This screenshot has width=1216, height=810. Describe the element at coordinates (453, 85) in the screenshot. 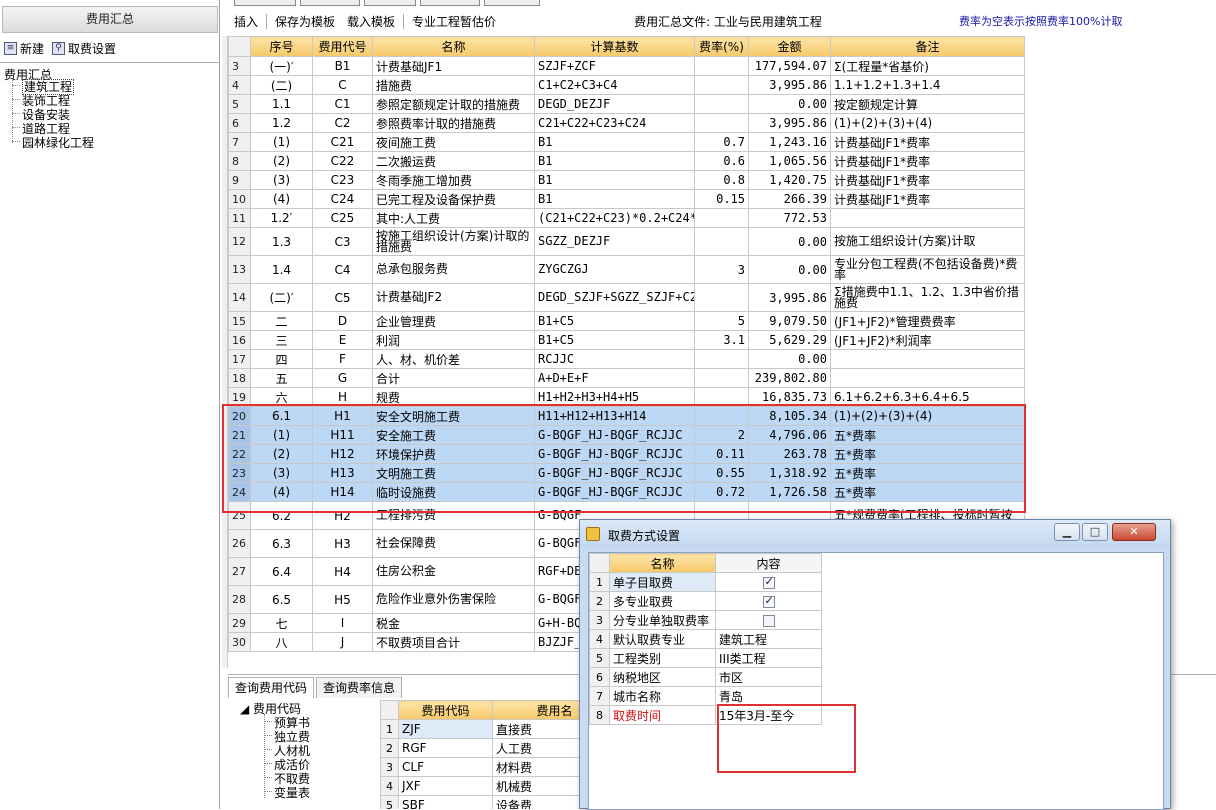

I see `cell-name: 措施费` at that location.